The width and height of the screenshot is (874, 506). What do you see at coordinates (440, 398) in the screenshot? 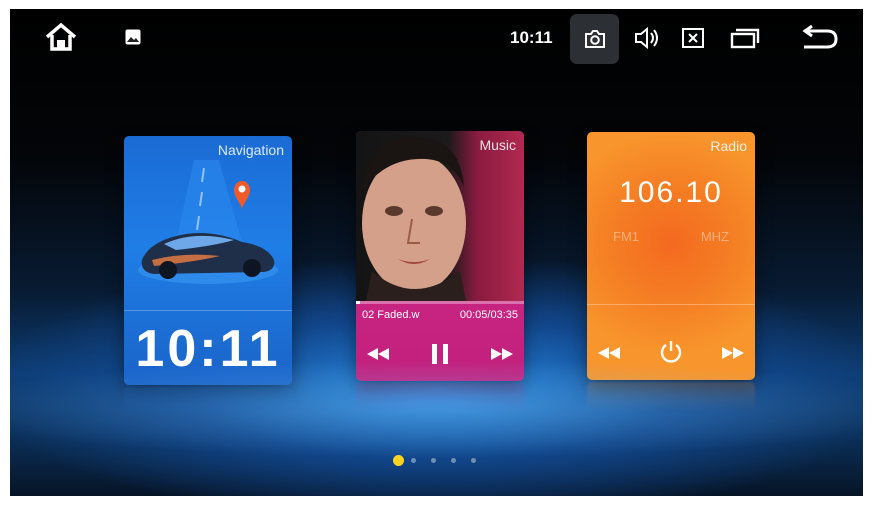
I see `music-reflection` at bounding box center [440, 398].